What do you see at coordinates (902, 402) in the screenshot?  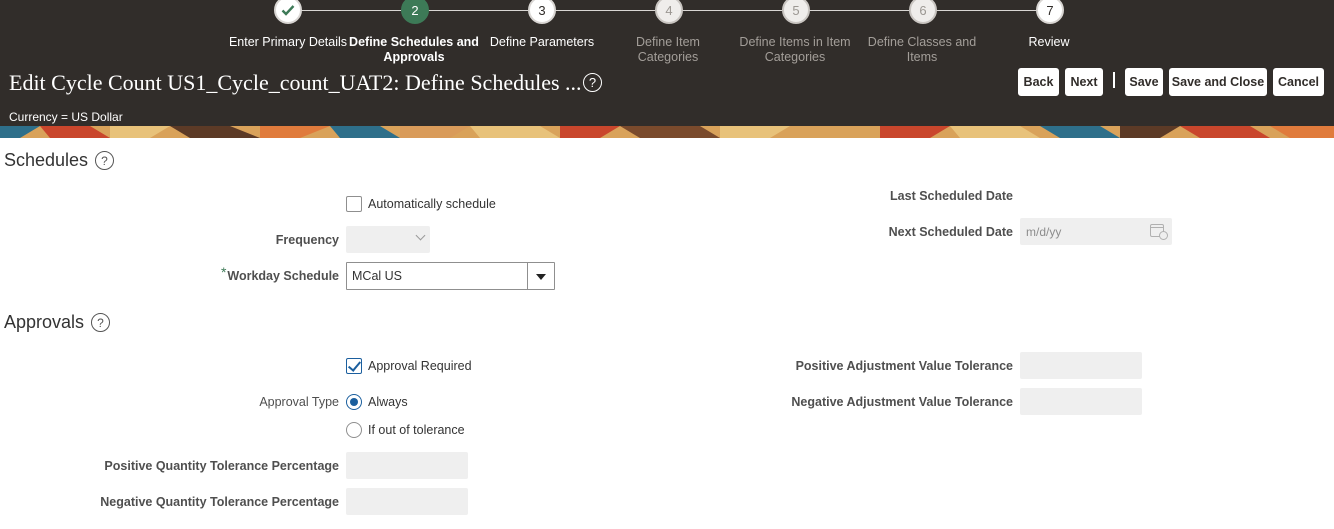 I see `negative-adj-value-tolerance-label: Negative Adjustment Value Tolerance` at bounding box center [902, 402].